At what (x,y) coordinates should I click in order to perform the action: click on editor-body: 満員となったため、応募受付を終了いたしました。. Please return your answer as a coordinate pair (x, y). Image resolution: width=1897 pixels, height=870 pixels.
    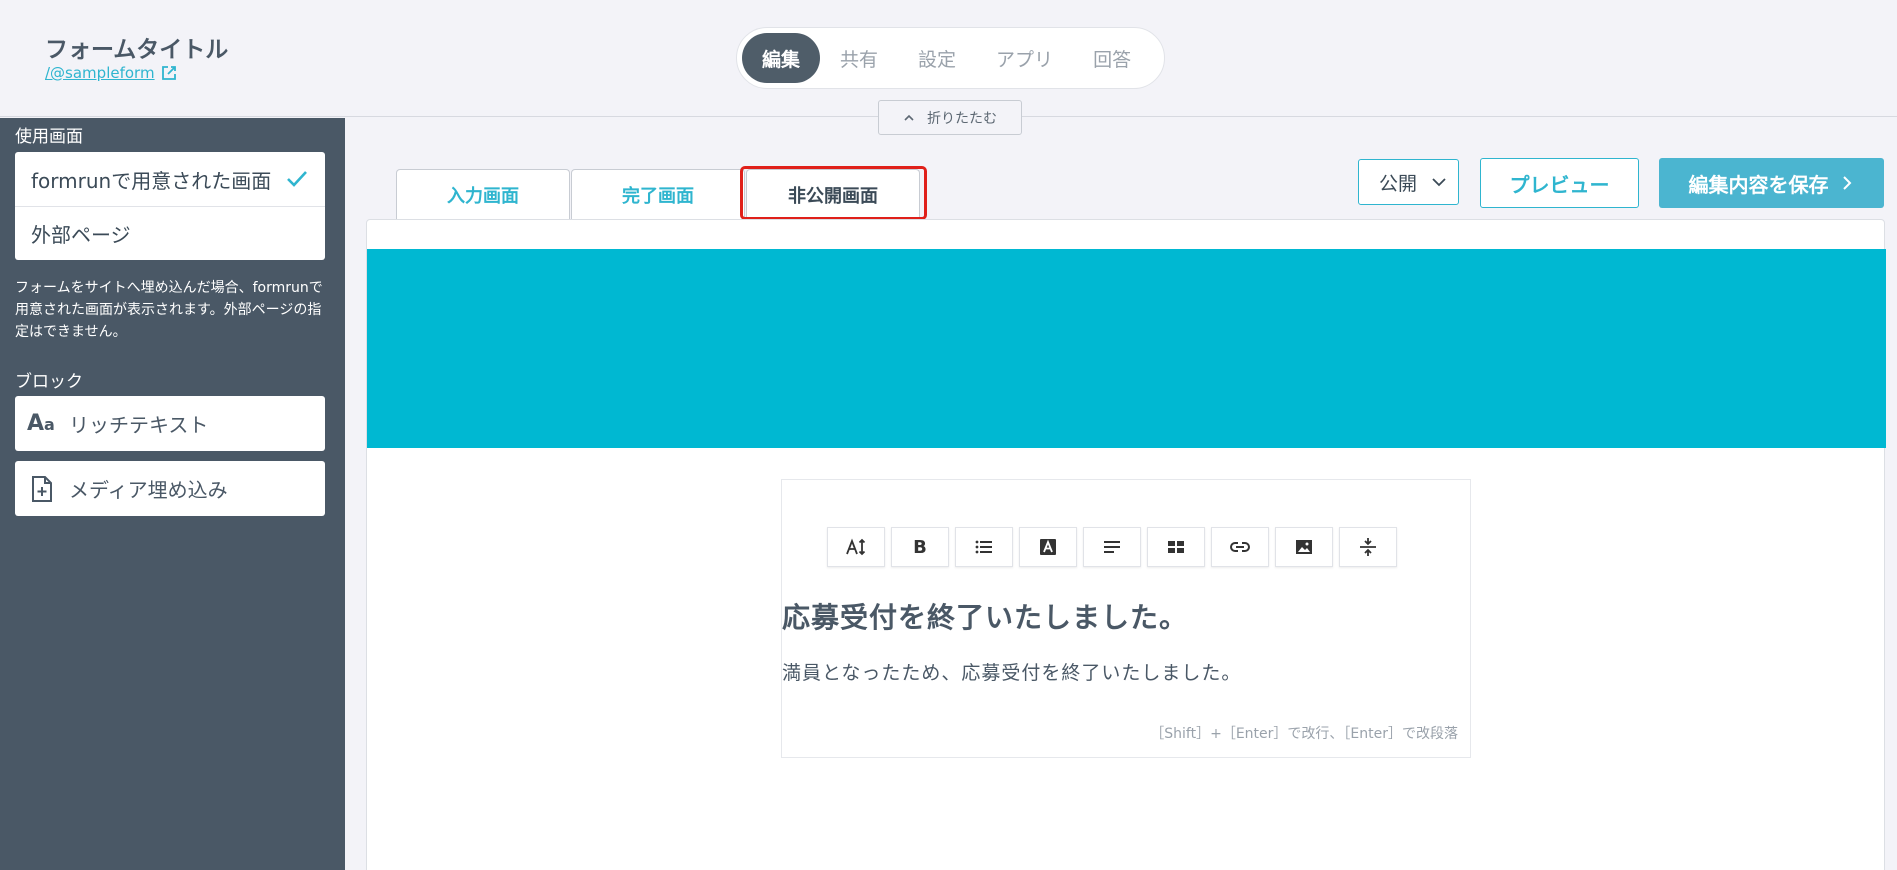
    Looking at the image, I should click on (1011, 671).